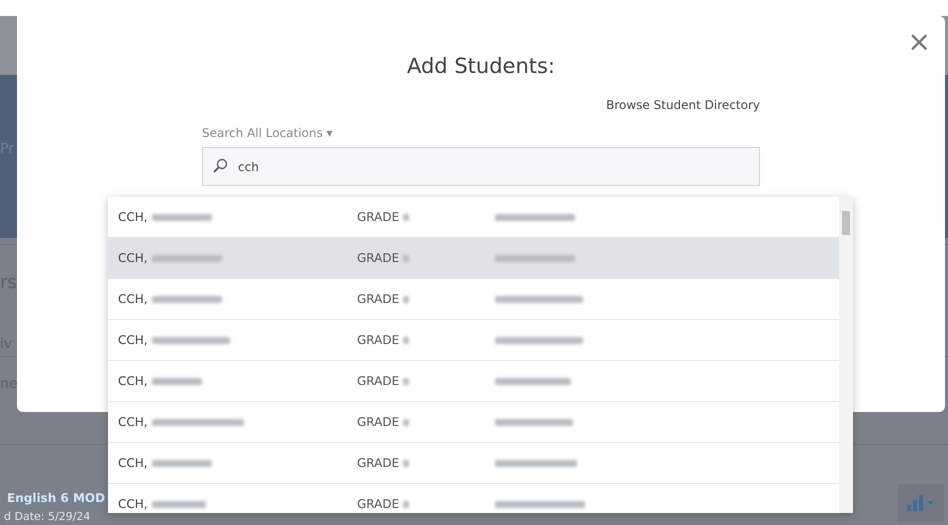 This screenshot has width=948, height=525. I want to click on chart-button, so click(921, 503).